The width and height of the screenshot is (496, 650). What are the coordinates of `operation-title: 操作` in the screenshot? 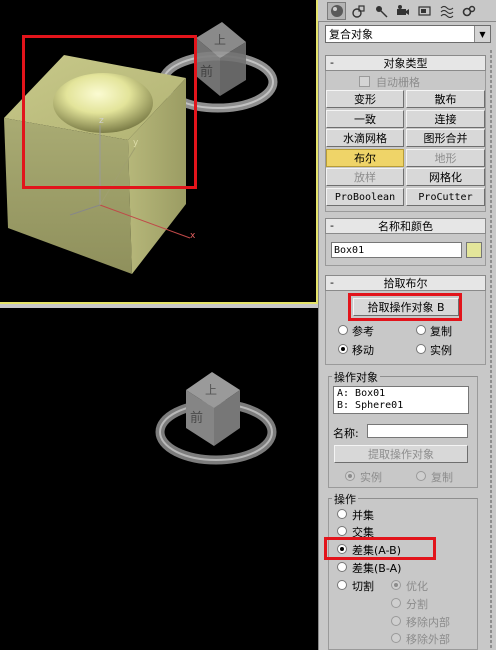 It's located at (345, 499).